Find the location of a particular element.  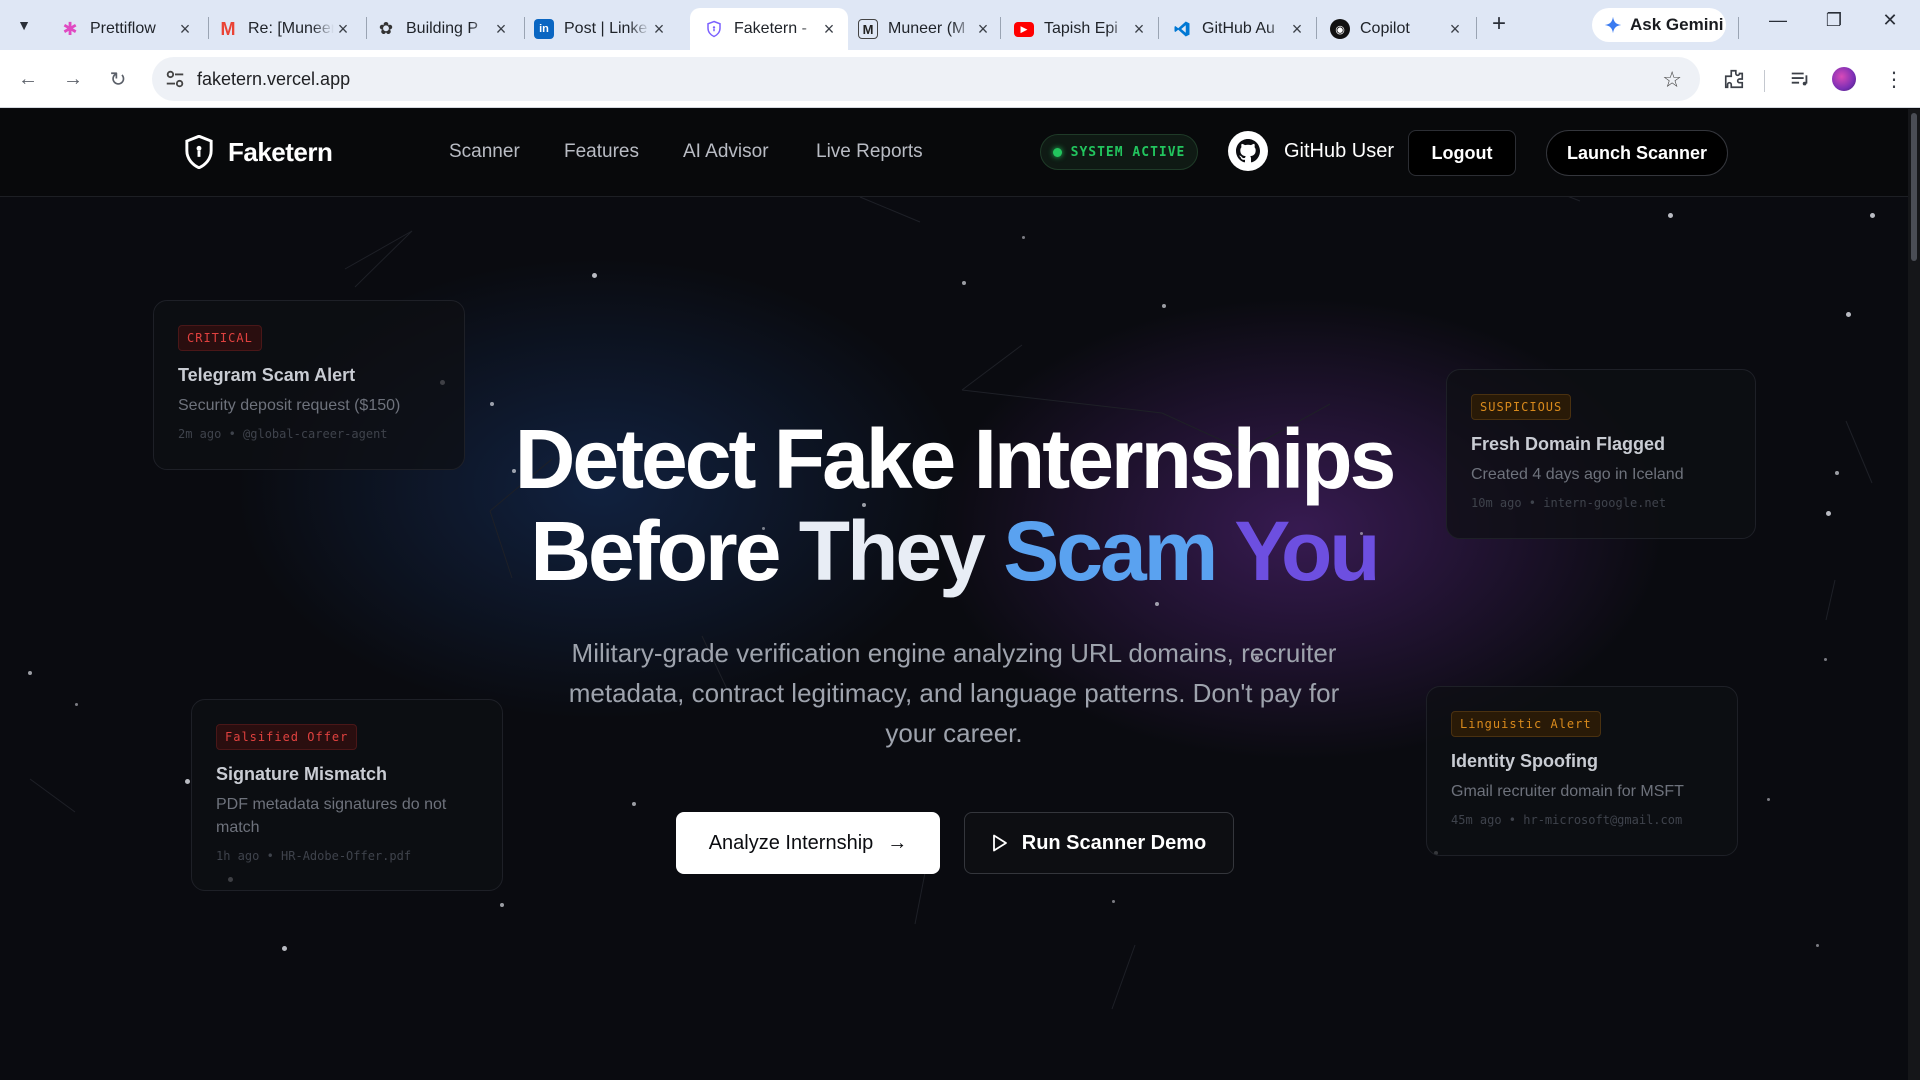

alert-meta: 1h ago • HR-Adobe-Offer.pdf is located at coordinates (314, 856).